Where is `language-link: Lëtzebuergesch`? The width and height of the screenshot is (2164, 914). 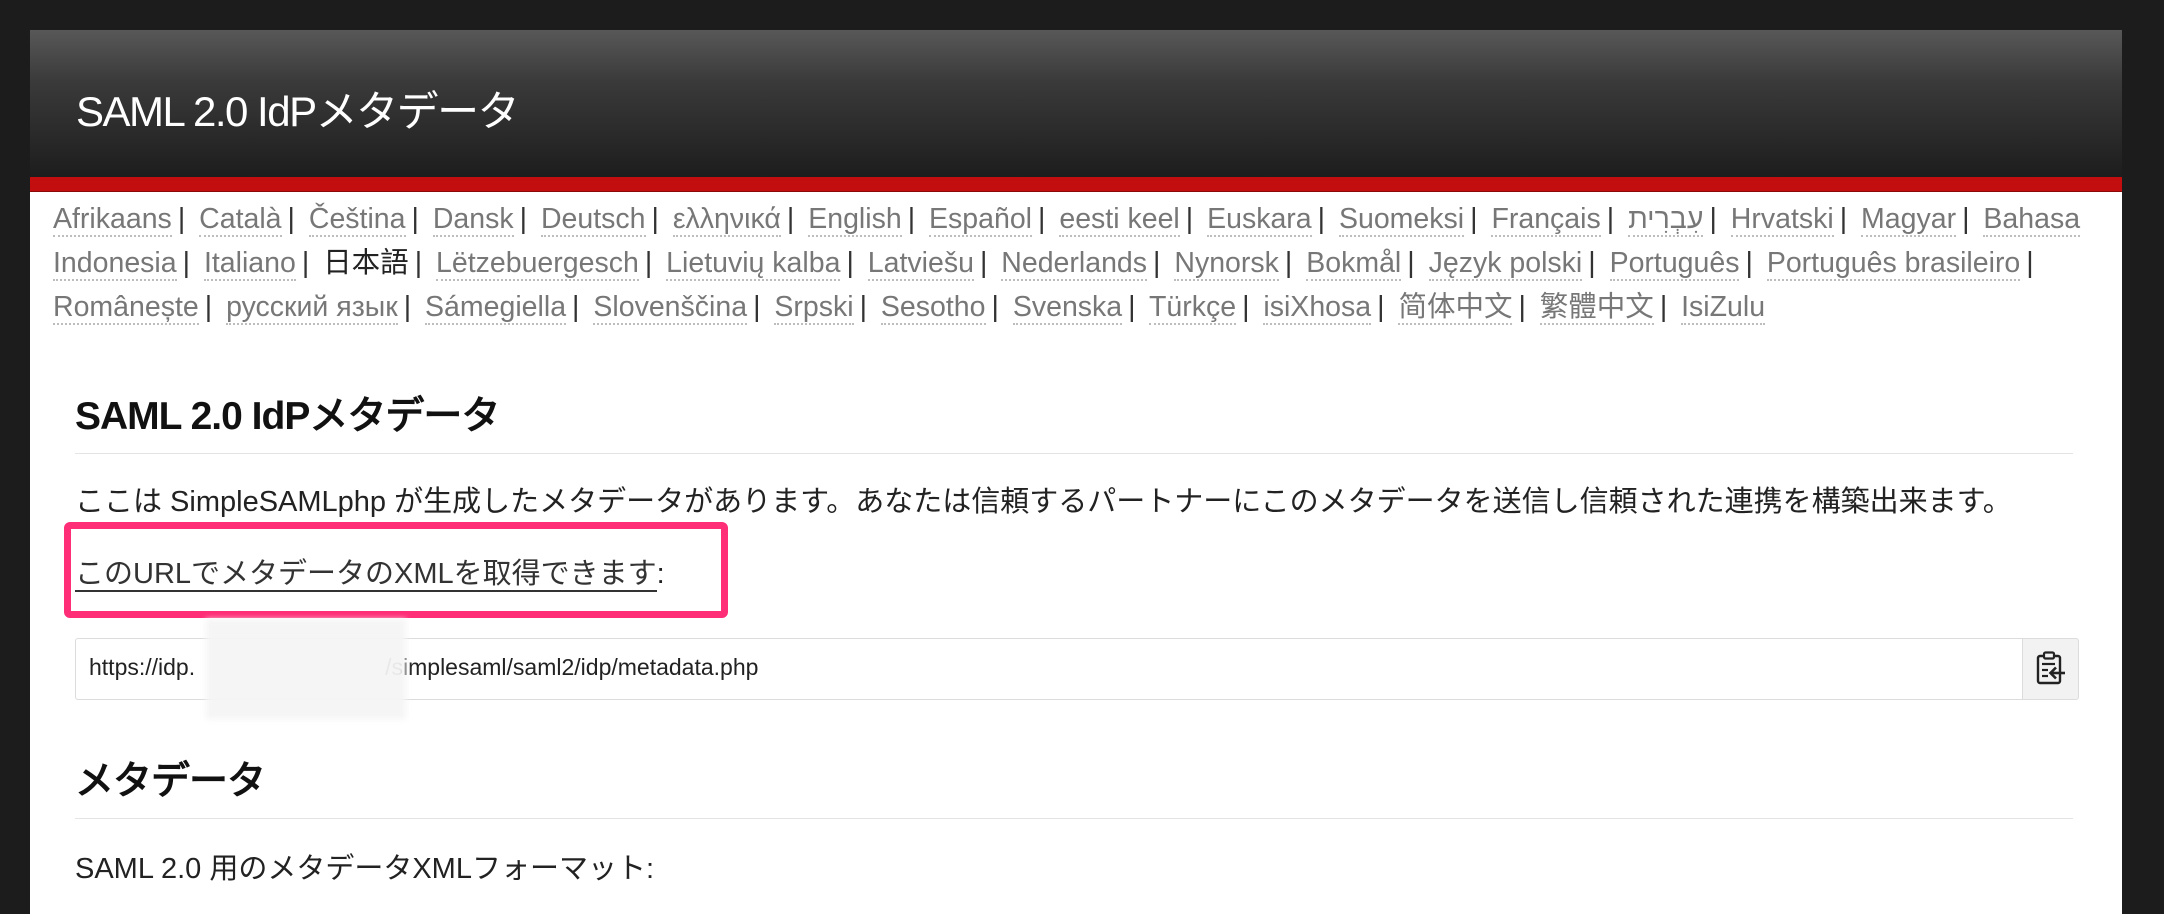 language-link: Lëtzebuergesch is located at coordinates (537, 264).